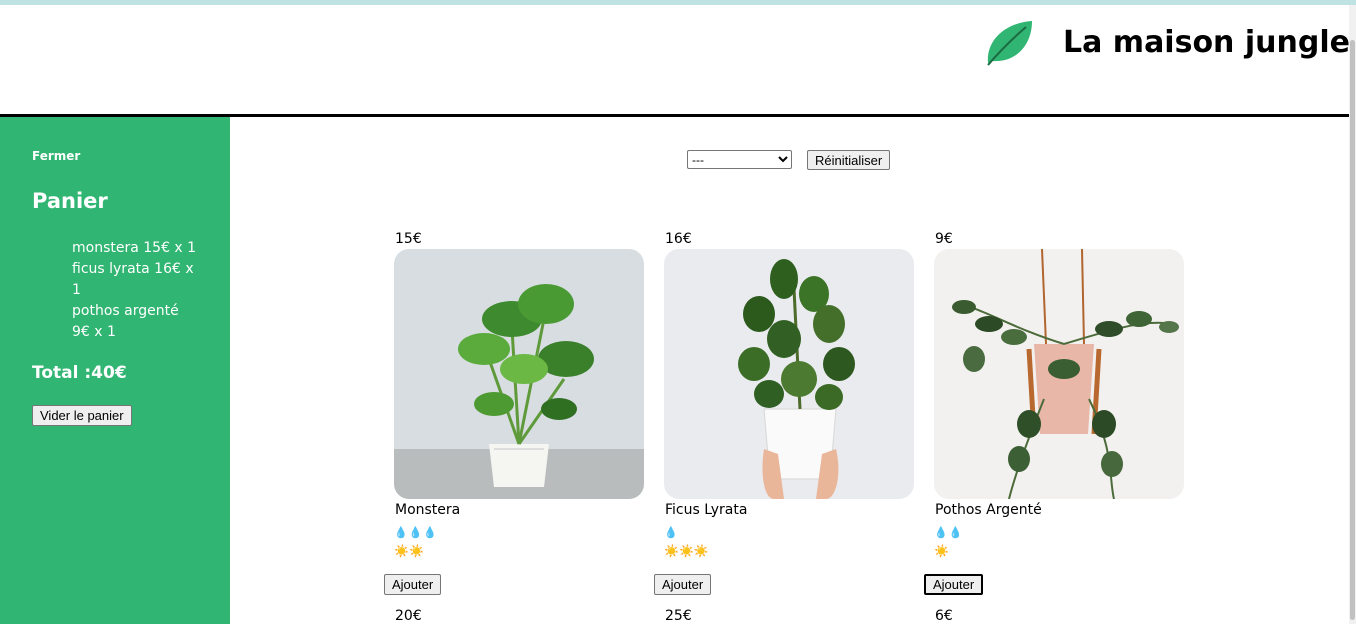 The width and height of the screenshot is (1356, 624). Describe the element at coordinates (949, 533) in the screenshot. I see `water-drop-icon: 💧💧` at that location.